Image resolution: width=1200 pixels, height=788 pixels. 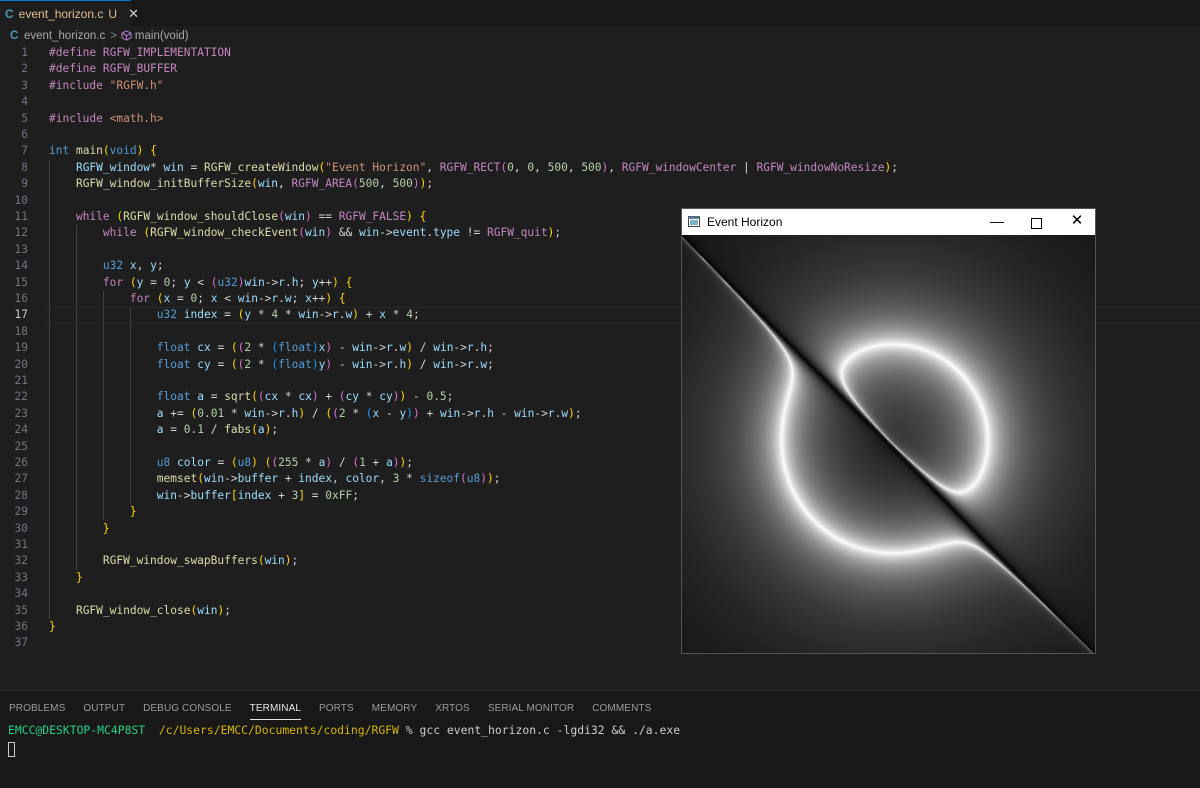 I want to click on line-number: 36, so click(x=21, y=626).